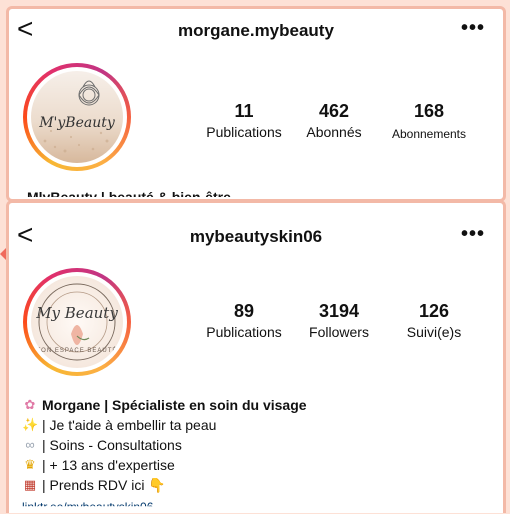 The image size is (510, 514). What do you see at coordinates (434, 311) in the screenshot?
I see `stat-value: 126` at bounding box center [434, 311].